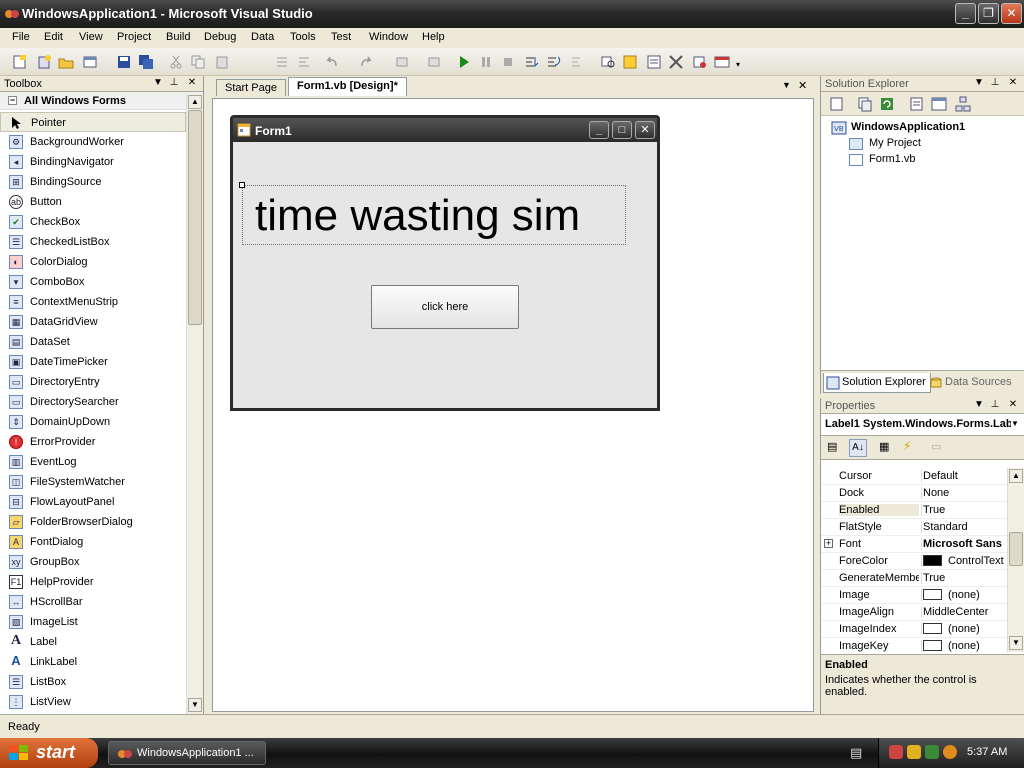 The width and height of the screenshot is (1024, 768). I want to click on chevron-down-icon: ▼, so click(1015, 423).